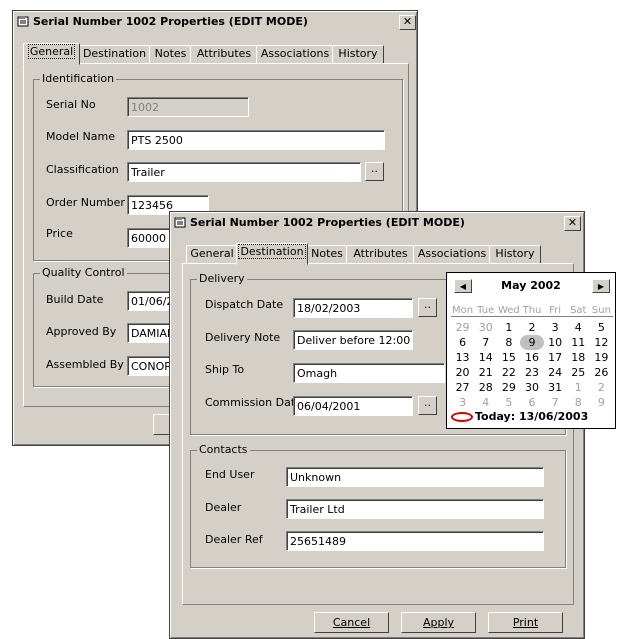  Describe the element at coordinates (353, 308) in the screenshot. I see `dispatch-date-field: 18/02/2003` at that location.